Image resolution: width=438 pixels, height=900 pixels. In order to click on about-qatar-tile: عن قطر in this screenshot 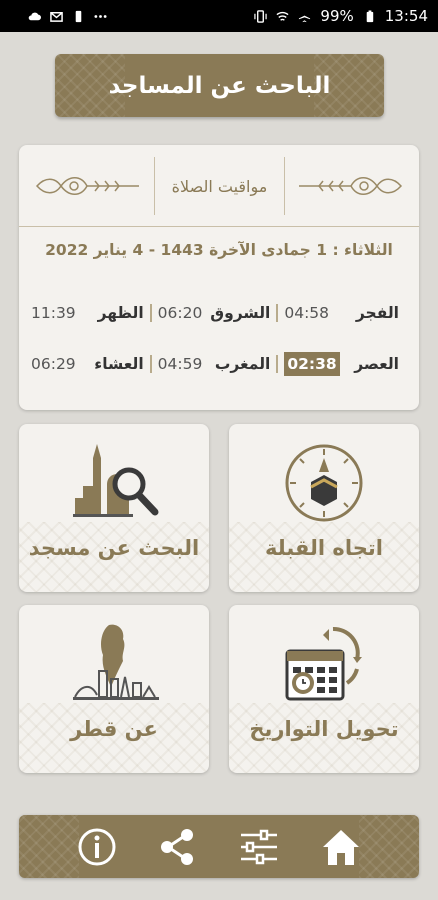, I will do `click(114, 689)`.